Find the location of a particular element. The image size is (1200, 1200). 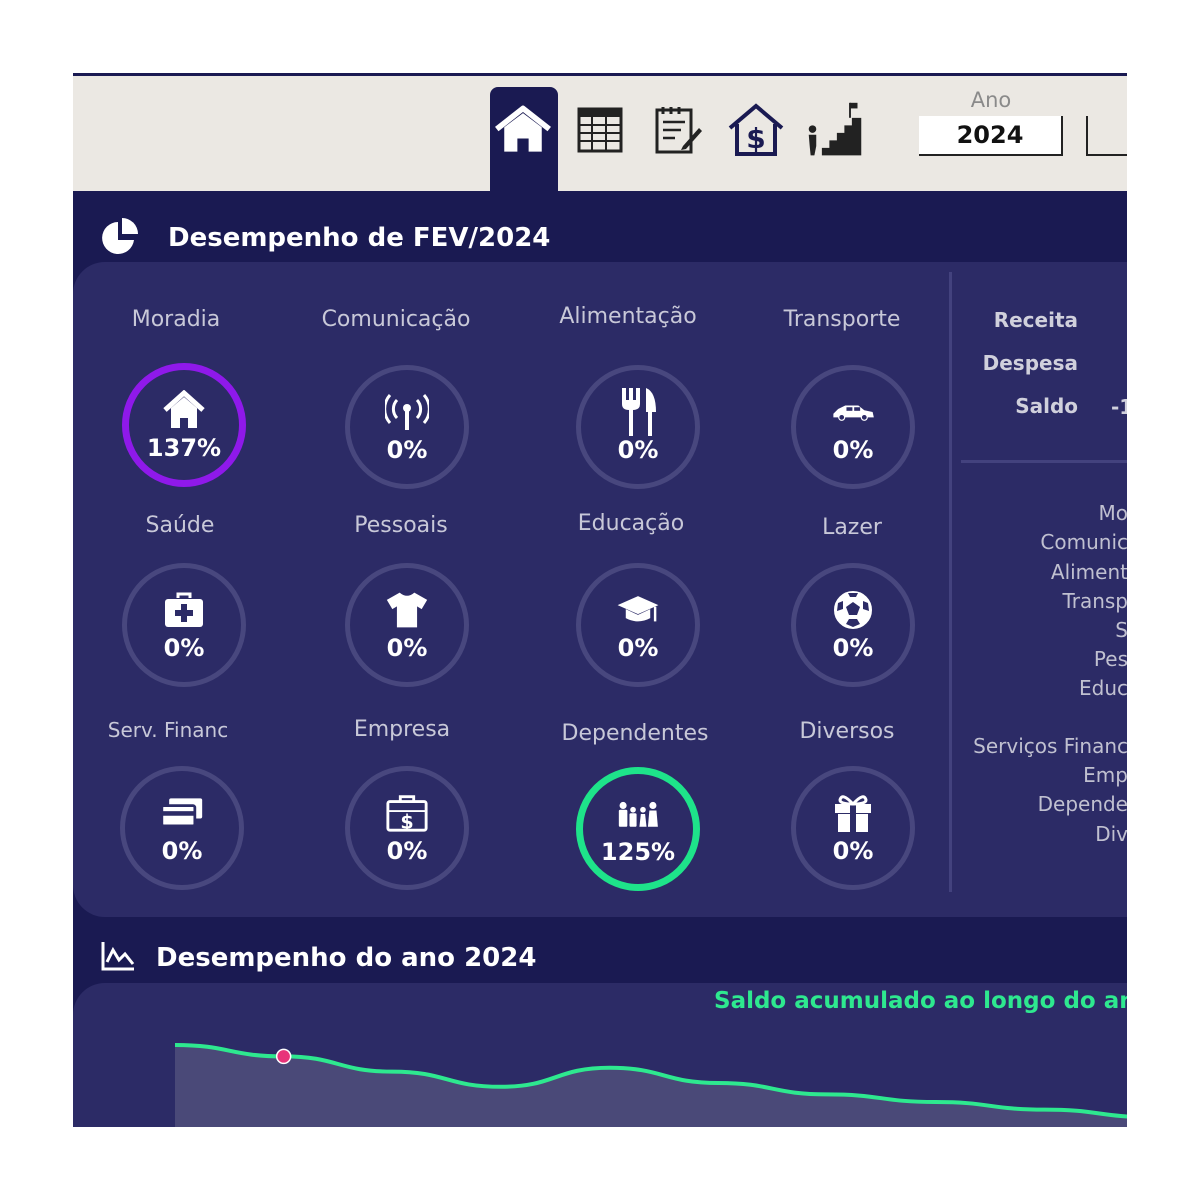

gauge-pessoais: 0% is located at coordinates (407, 625).